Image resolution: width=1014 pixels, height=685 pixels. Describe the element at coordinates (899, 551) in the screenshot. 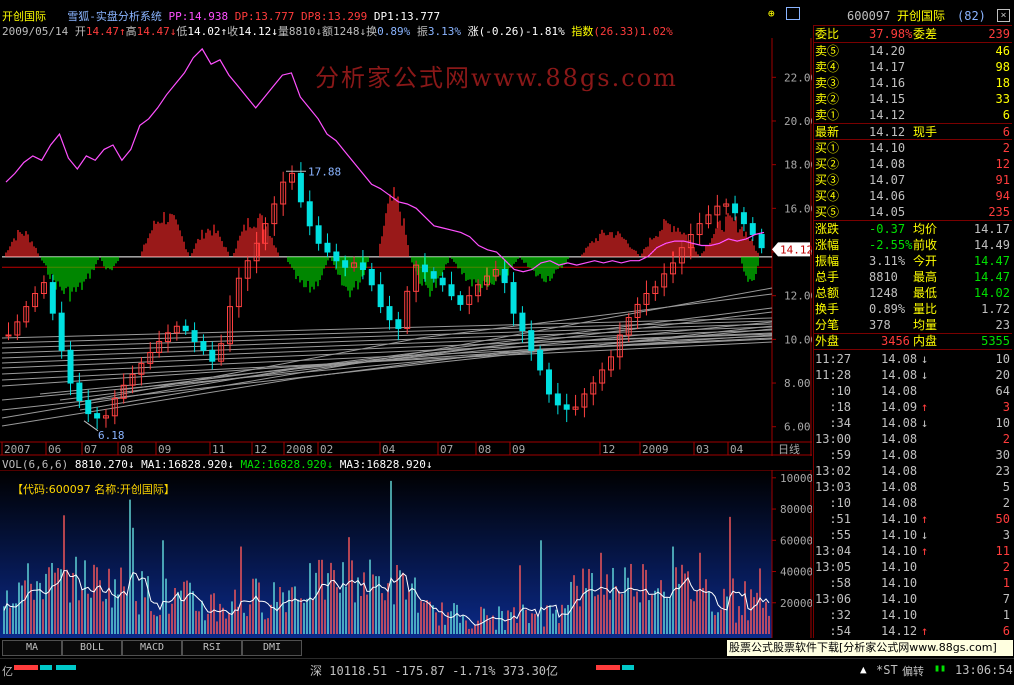

I see `tick-price: 14.10` at that location.